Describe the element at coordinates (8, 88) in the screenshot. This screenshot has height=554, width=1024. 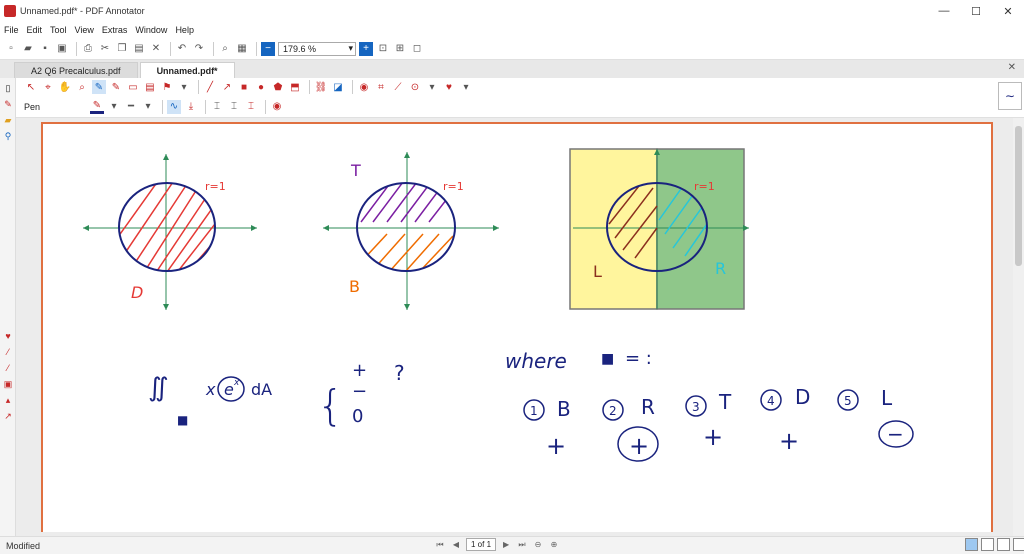
I see `page-icon: ▯` at that location.